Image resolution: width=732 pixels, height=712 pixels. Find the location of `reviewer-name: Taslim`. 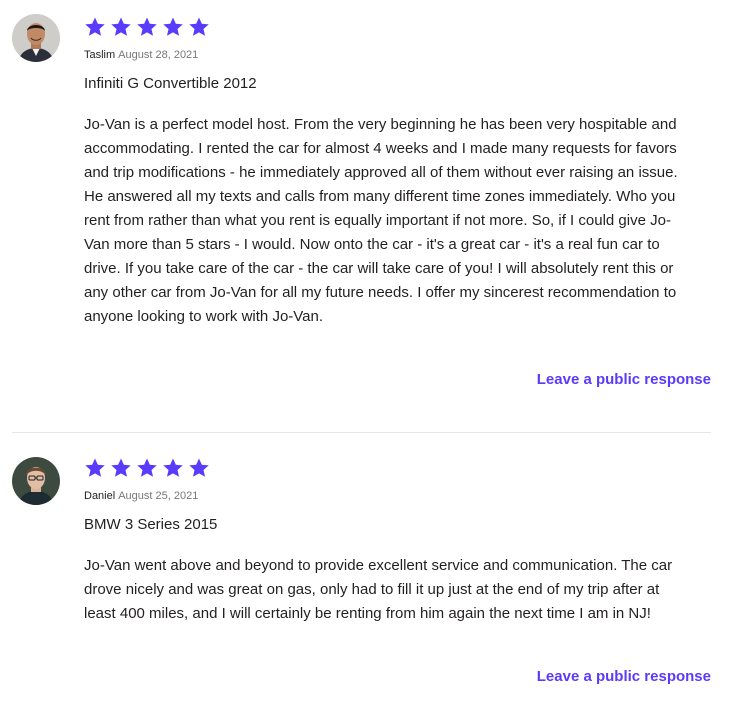

reviewer-name: Taslim is located at coordinates (99, 55).